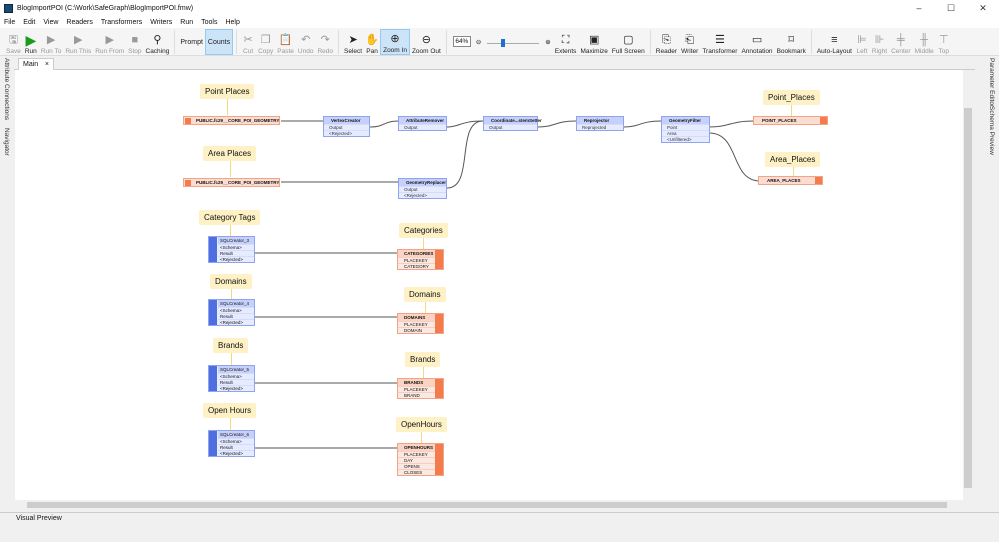  Describe the element at coordinates (227, 99) in the screenshot. I see `annotation: Point Places` at that location.